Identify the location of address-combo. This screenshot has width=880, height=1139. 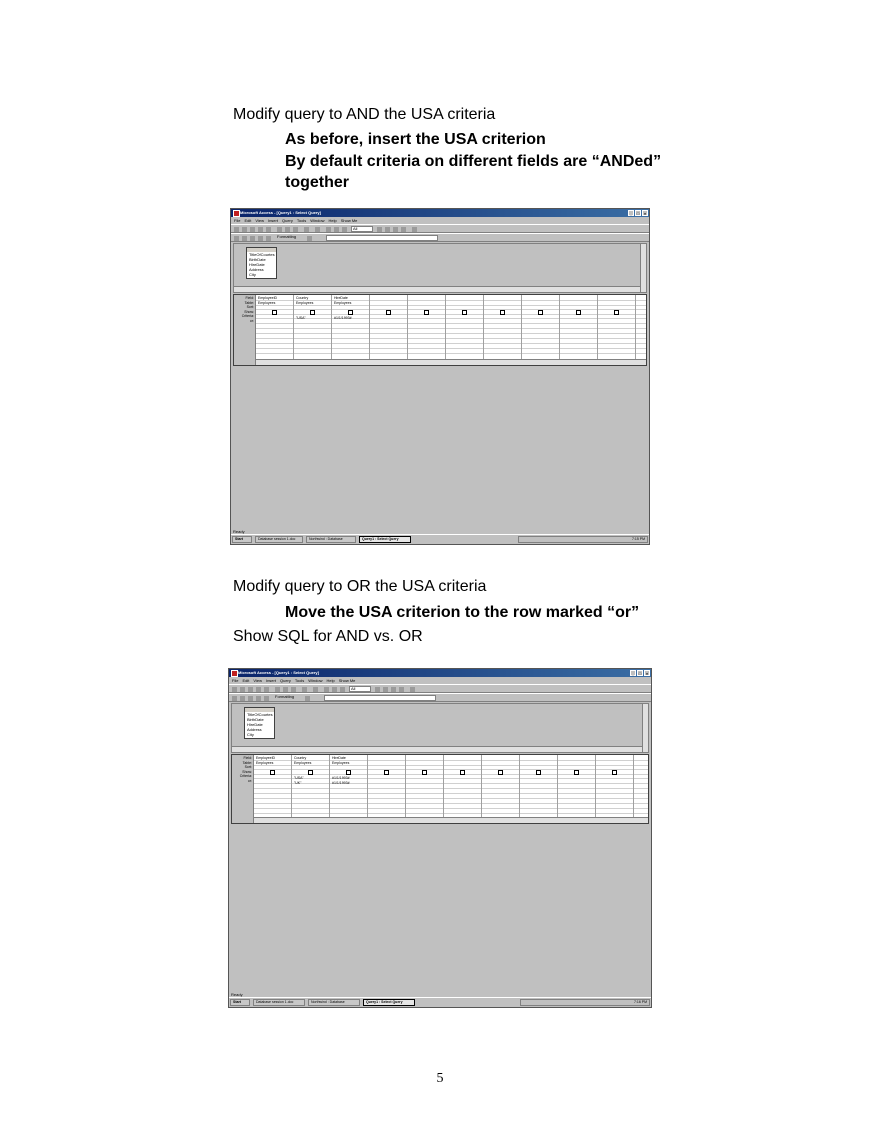
(380, 698).